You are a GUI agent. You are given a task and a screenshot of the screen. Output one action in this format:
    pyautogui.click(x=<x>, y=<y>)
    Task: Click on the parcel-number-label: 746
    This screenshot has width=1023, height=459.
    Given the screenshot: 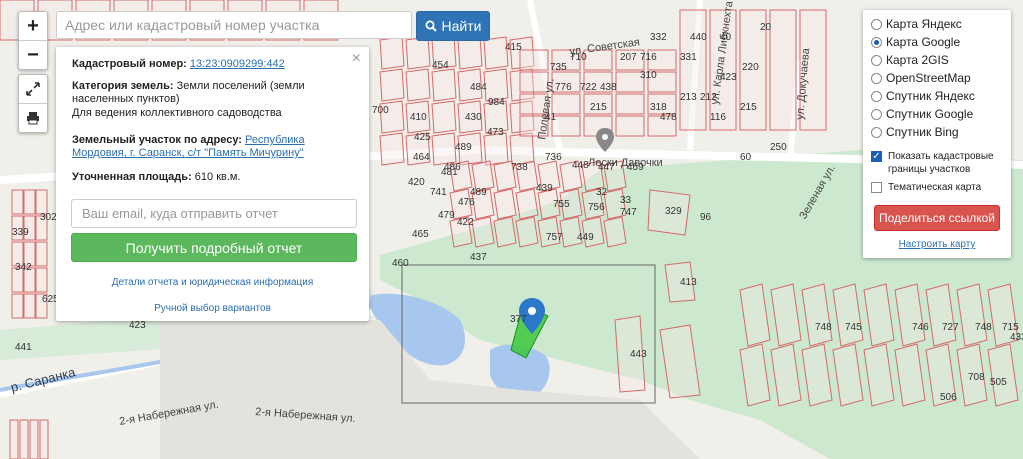 What is the action you would take?
    pyautogui.click(x=920, y=327)
    